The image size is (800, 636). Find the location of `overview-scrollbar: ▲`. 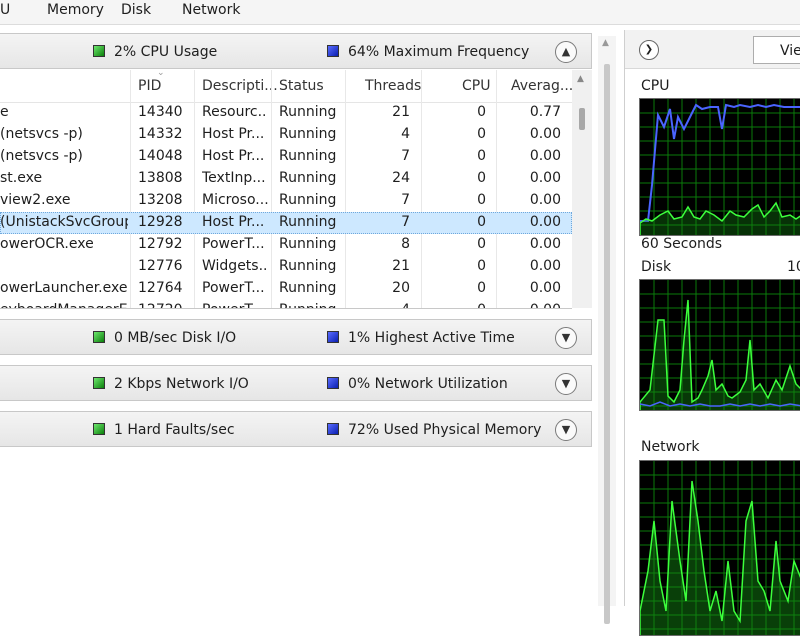

overview-scrollbar: ▲ is located at coordinates (607, 330).